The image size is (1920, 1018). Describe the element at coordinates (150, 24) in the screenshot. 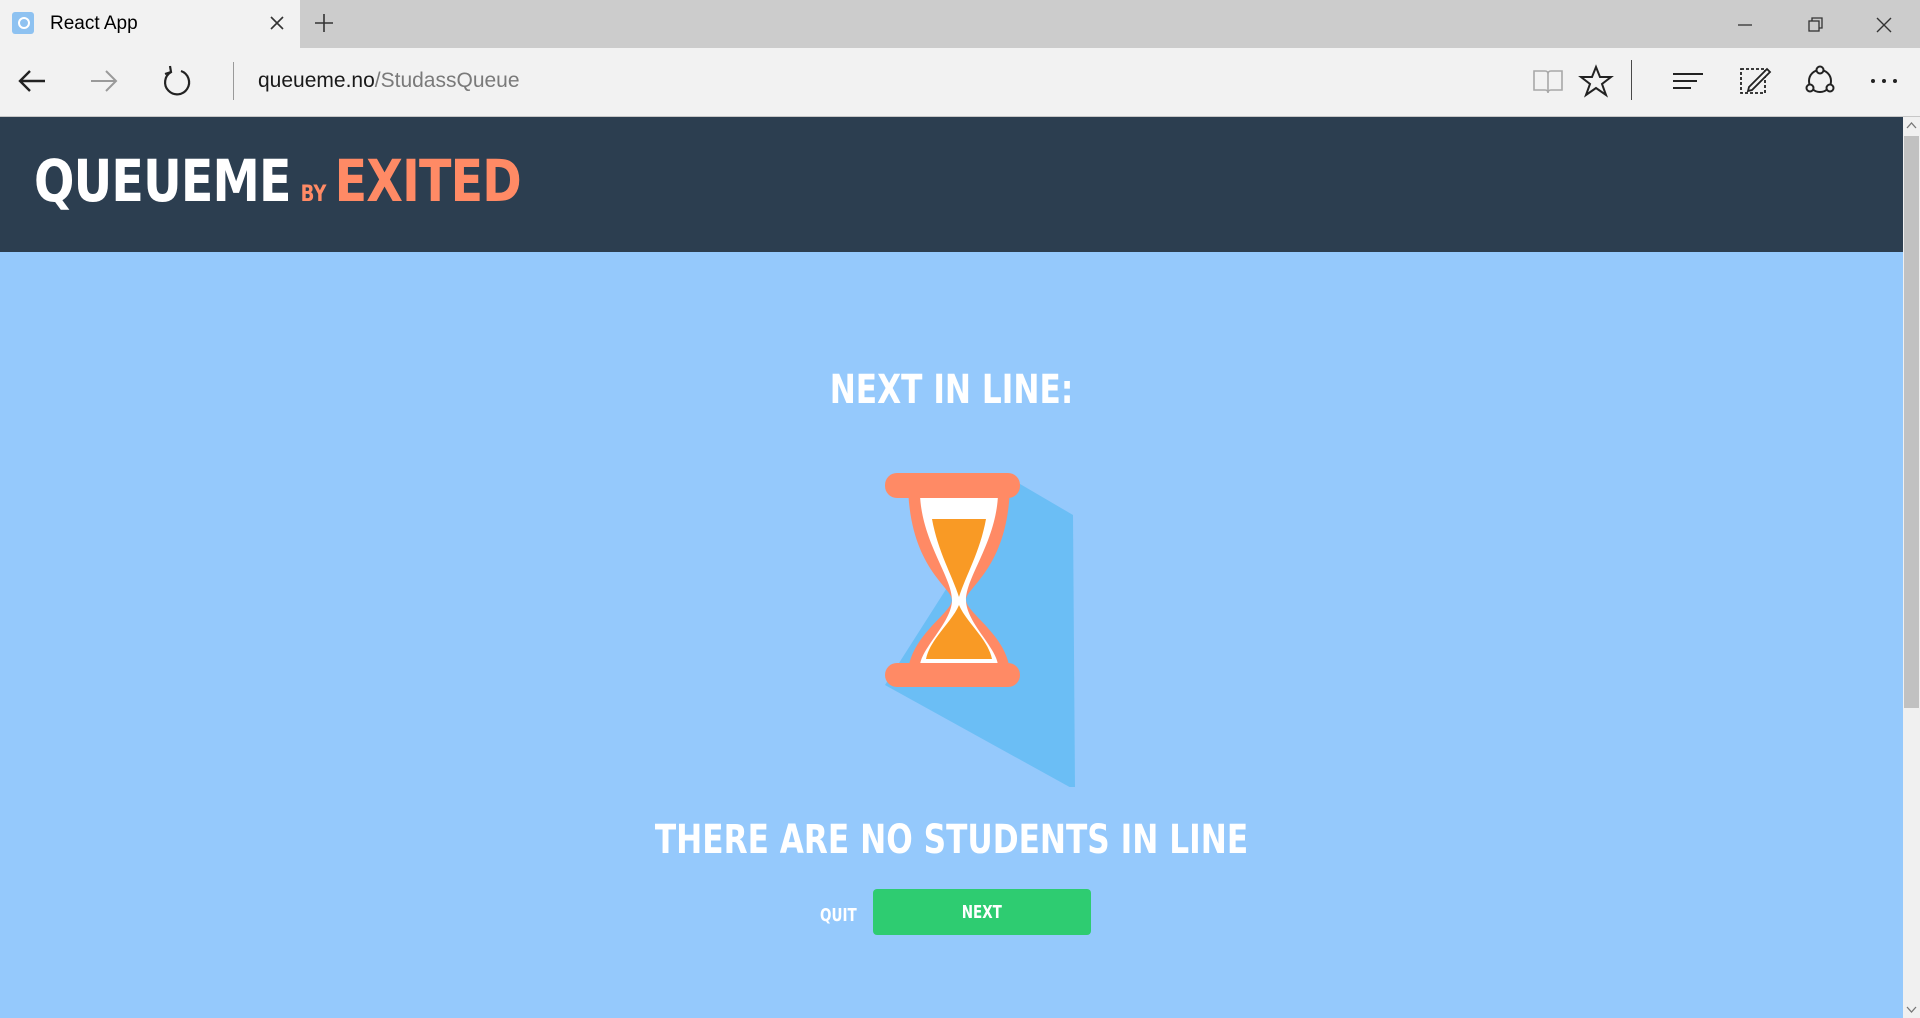

I see `browser-tab` at that location.